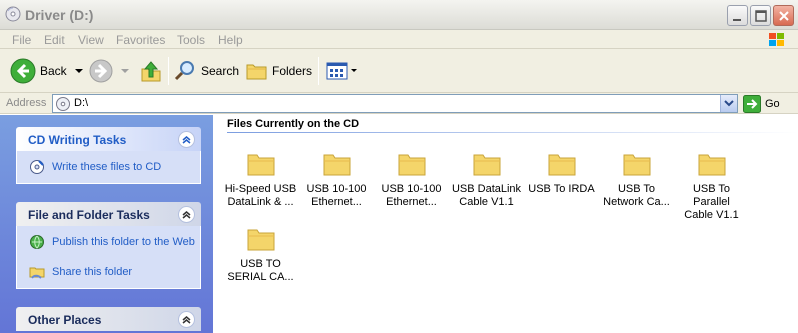 The image size is (798, 333). Describe the element at coordinates (512, 132) in the screenshot. I see `group-divider` at that location.